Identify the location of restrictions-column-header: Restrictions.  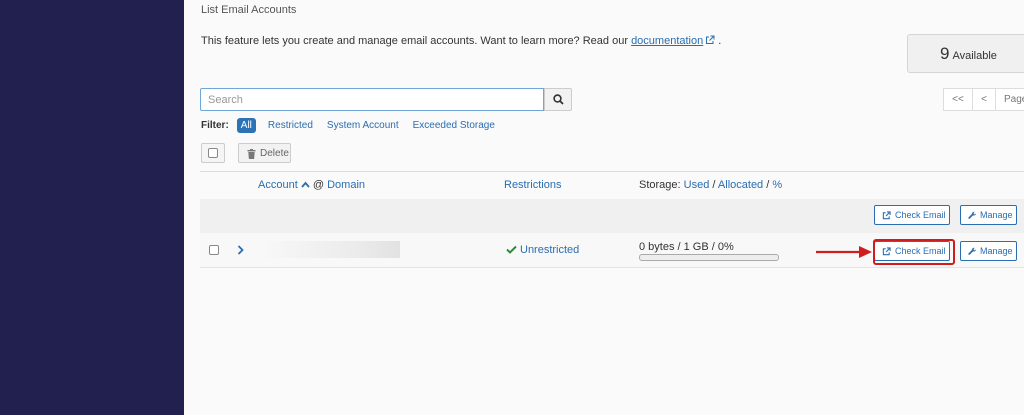
(532, 185).